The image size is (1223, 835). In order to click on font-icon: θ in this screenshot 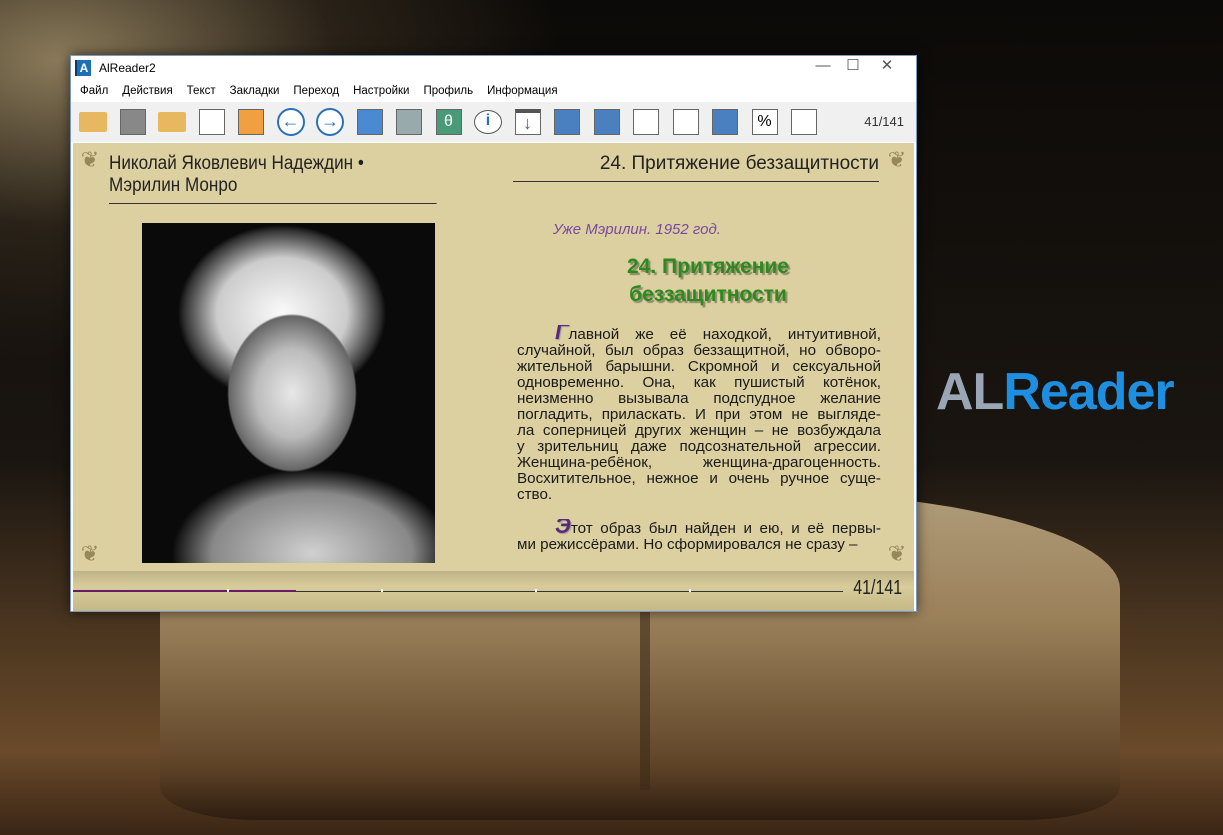, I will do `click(449, 122)`.